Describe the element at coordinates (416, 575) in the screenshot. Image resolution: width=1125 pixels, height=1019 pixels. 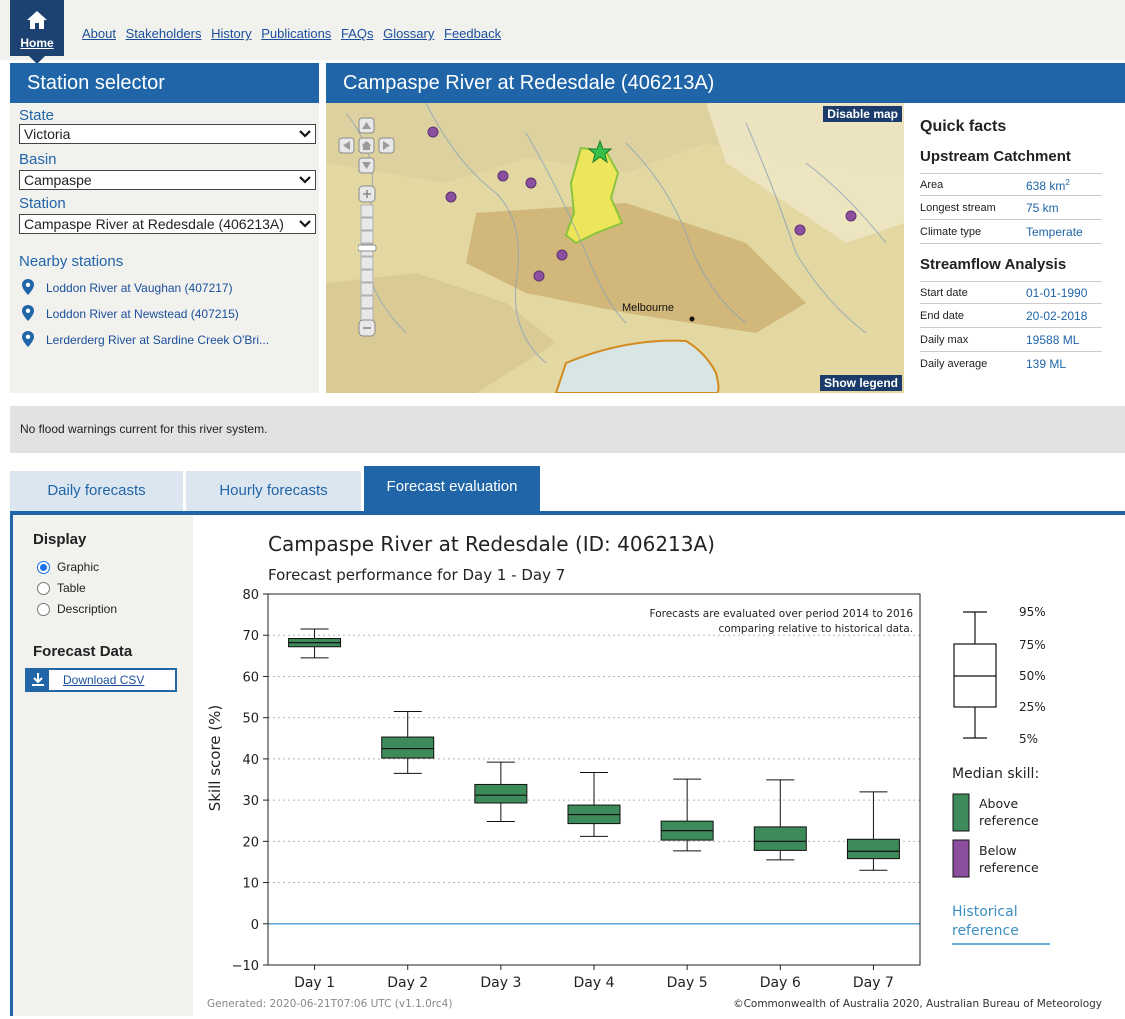
I see `chart-subtitle: Forecast performance for Day 1 - Day 7` at that location.